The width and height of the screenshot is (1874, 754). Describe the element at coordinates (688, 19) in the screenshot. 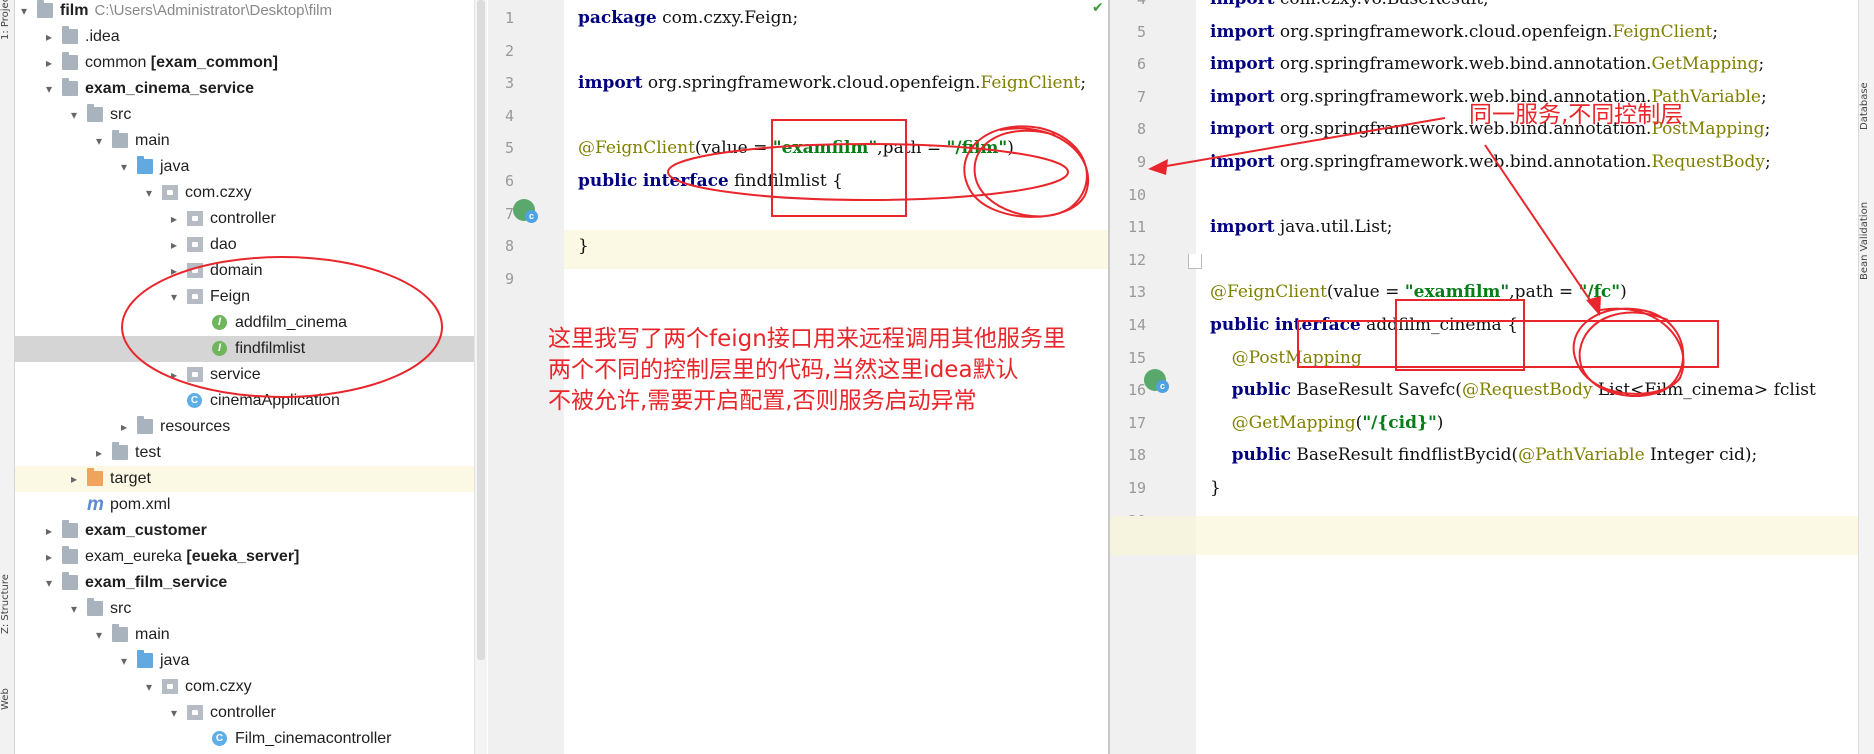

I see `code-line: package com.czxy.Feign;` at that location.